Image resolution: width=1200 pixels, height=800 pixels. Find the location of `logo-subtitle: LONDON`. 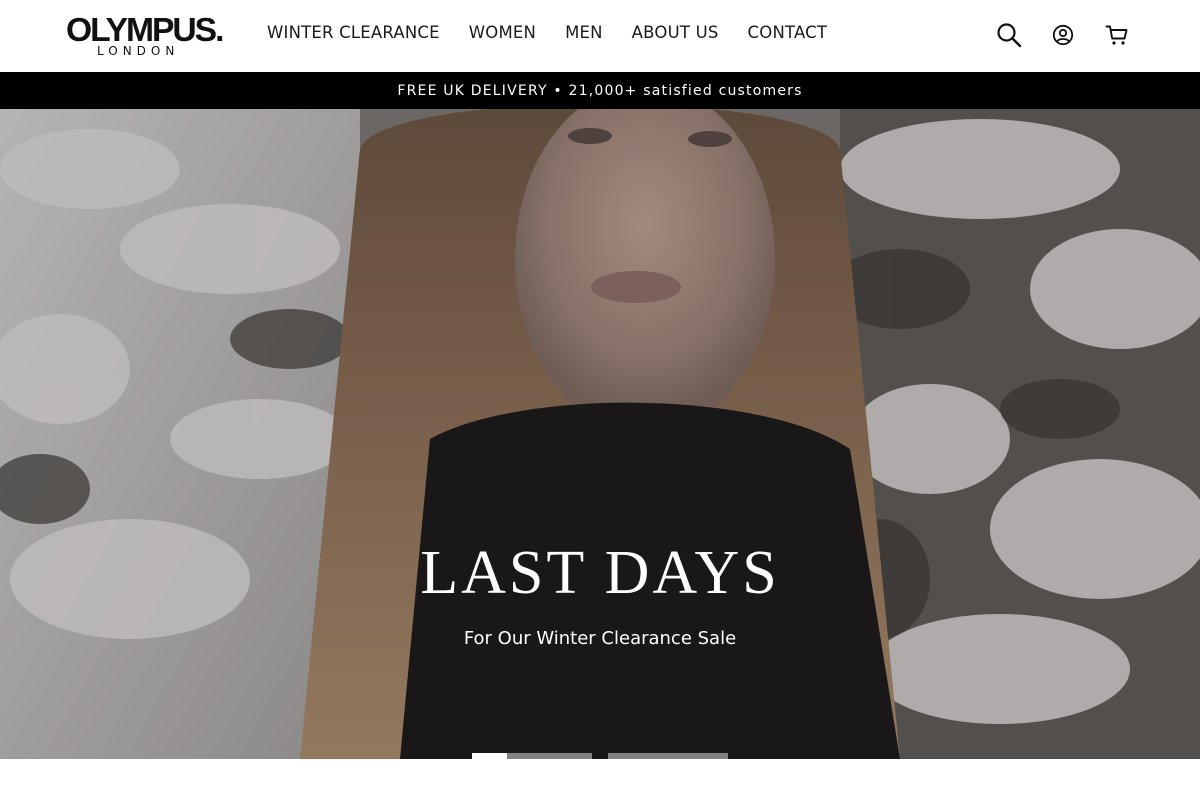

logo-subtitle: LONDON is located at coordinates (138, 51).